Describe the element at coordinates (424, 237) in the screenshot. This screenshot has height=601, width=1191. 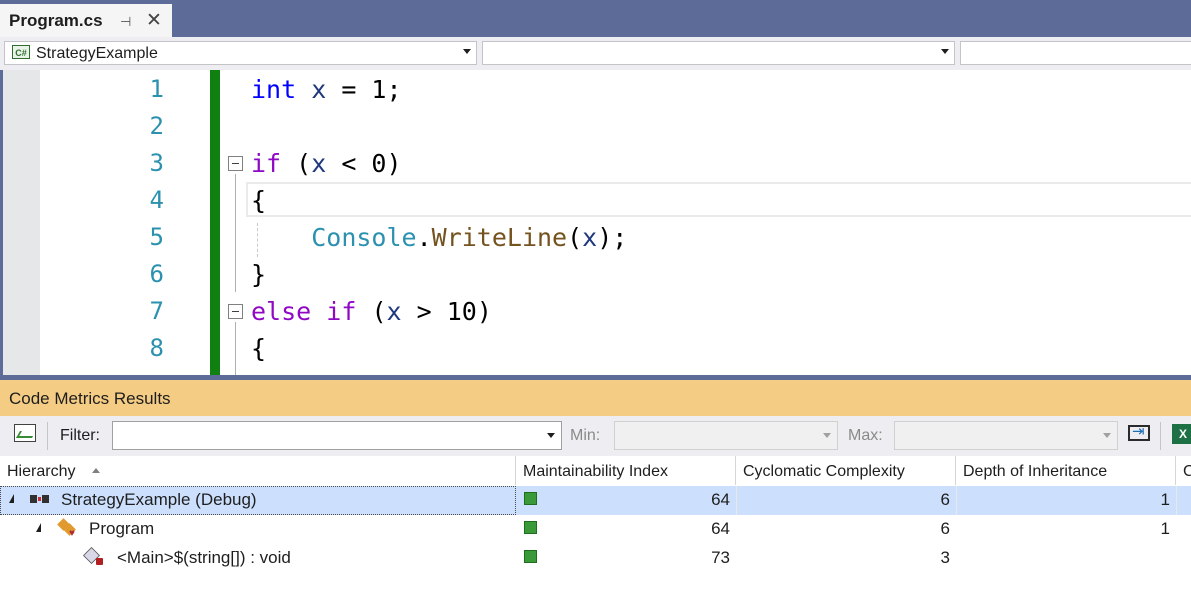
I see `code-token: .` at that location.